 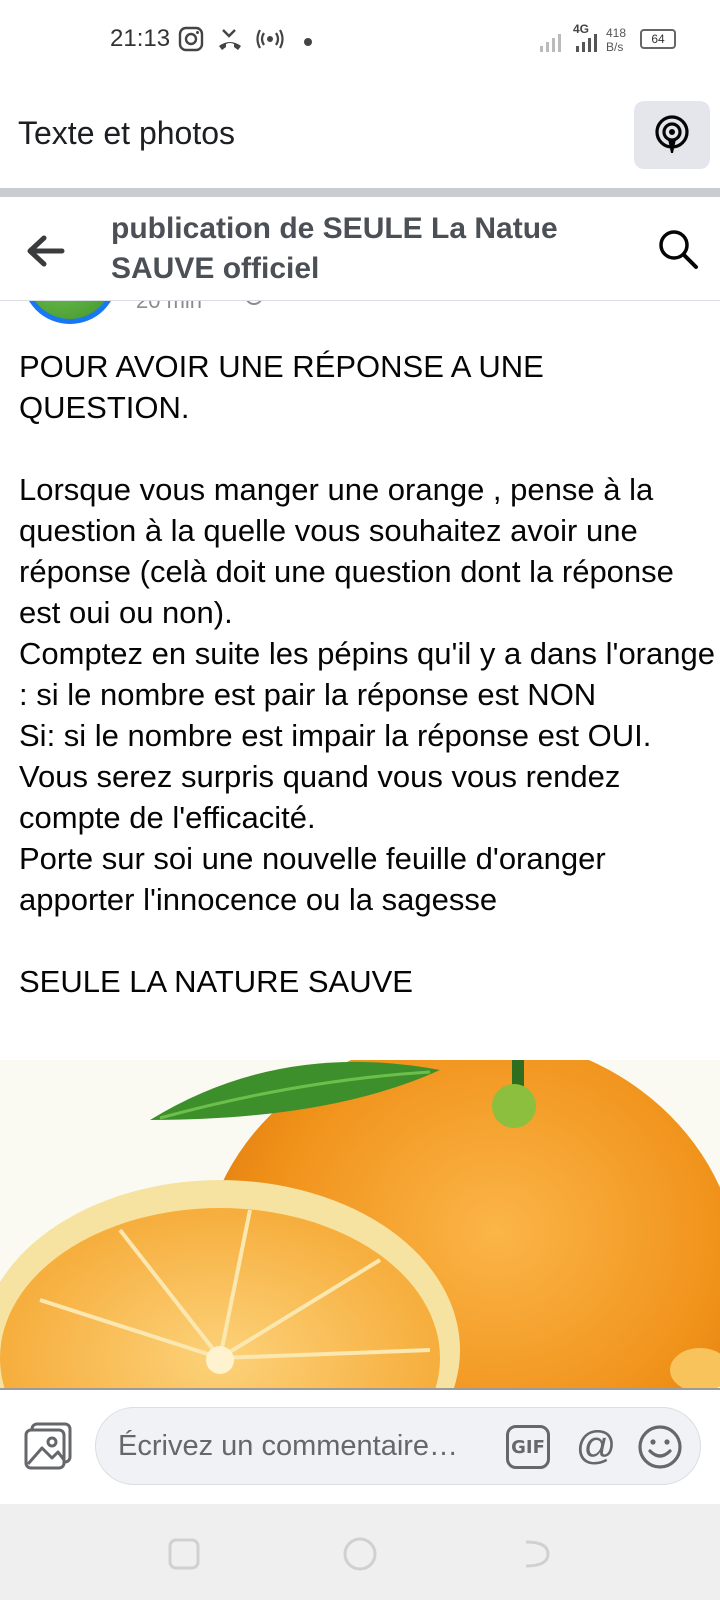 What do you see at coordinates (360, 40) in the screenshot?
I see `status-bar: 21:13 4G 418 B/s 64` at bounding box center [360, 40].